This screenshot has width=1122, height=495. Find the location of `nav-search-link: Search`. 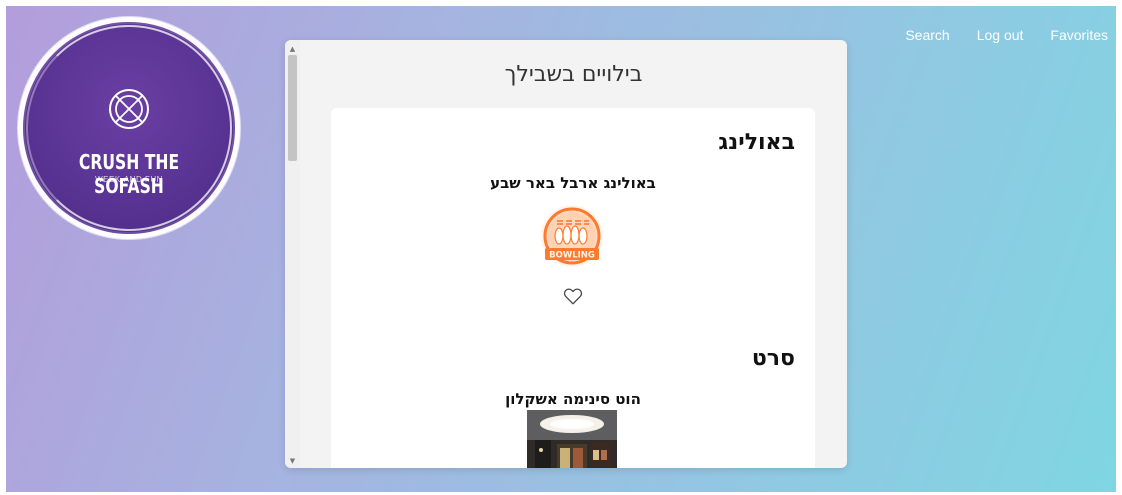

nav-search-link: Search is located at coordinates (927, 35).